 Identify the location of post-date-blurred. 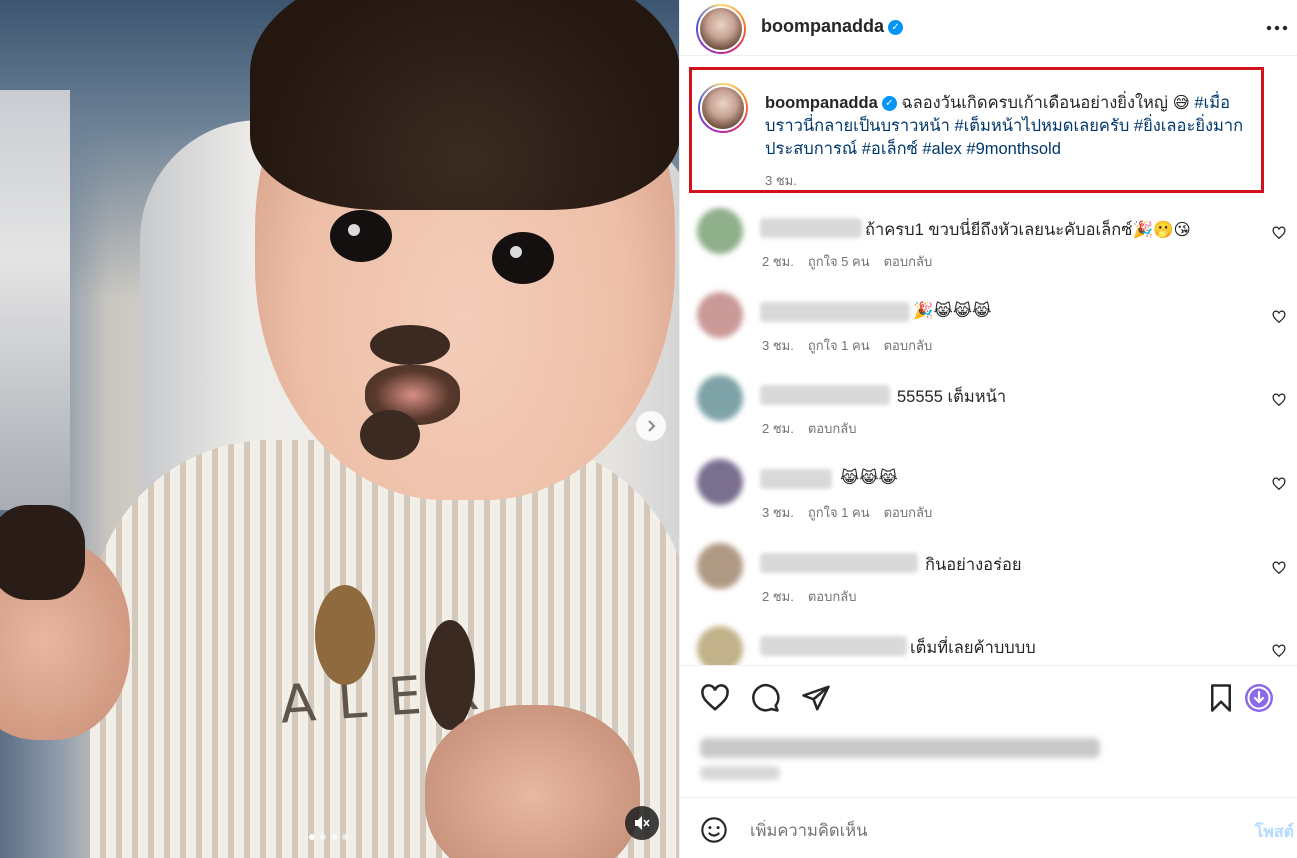
(740, 773).